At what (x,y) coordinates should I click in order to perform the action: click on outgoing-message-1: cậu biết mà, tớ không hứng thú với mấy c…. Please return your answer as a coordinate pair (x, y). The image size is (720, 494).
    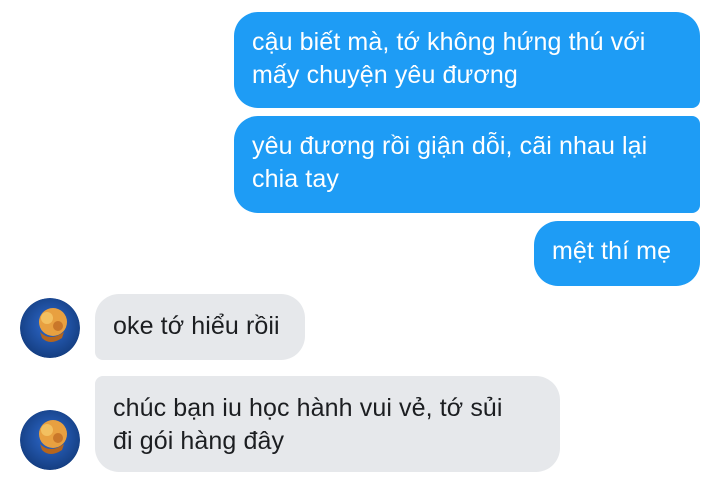
    Looking at the image, I should click on (467, 60).